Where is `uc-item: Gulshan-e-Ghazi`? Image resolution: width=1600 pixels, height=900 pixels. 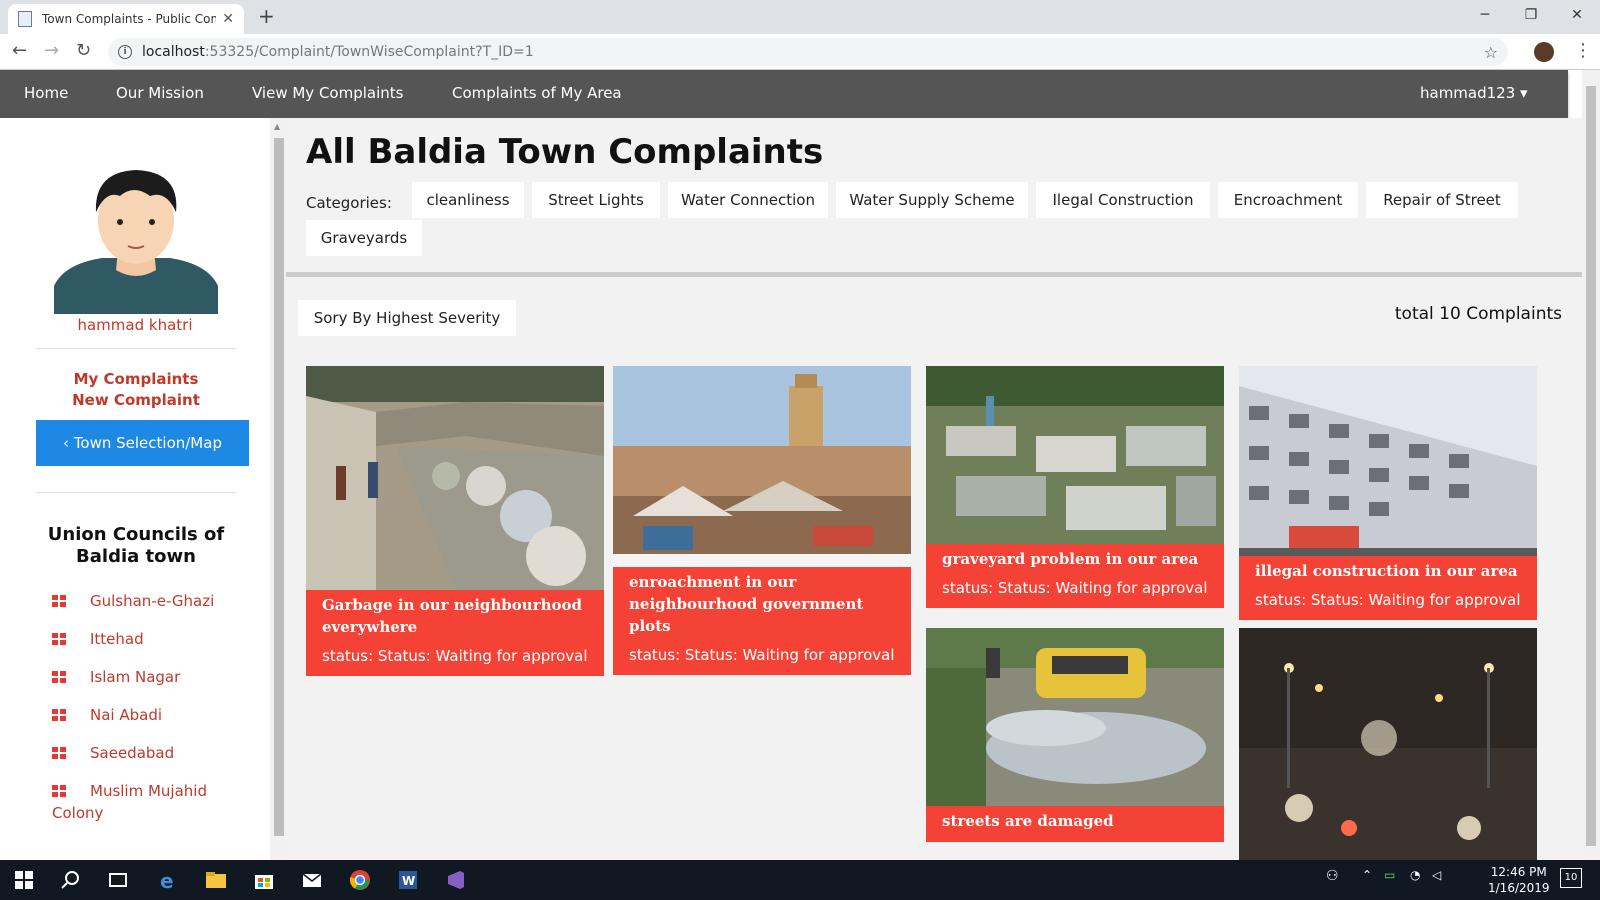 uc-item: Gulshan-e-Ghazi is located at coordinates (152, 601).